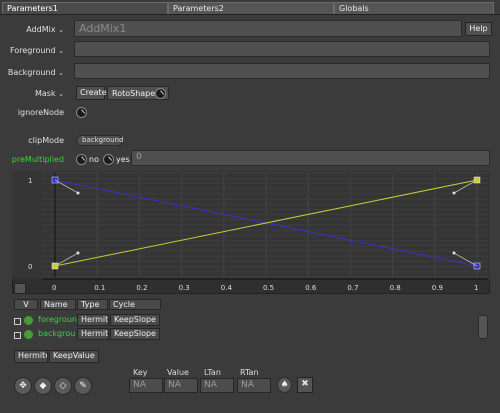 This screenshot has width=500, height=413. I want to click on tab-divider, so click(250, 14).